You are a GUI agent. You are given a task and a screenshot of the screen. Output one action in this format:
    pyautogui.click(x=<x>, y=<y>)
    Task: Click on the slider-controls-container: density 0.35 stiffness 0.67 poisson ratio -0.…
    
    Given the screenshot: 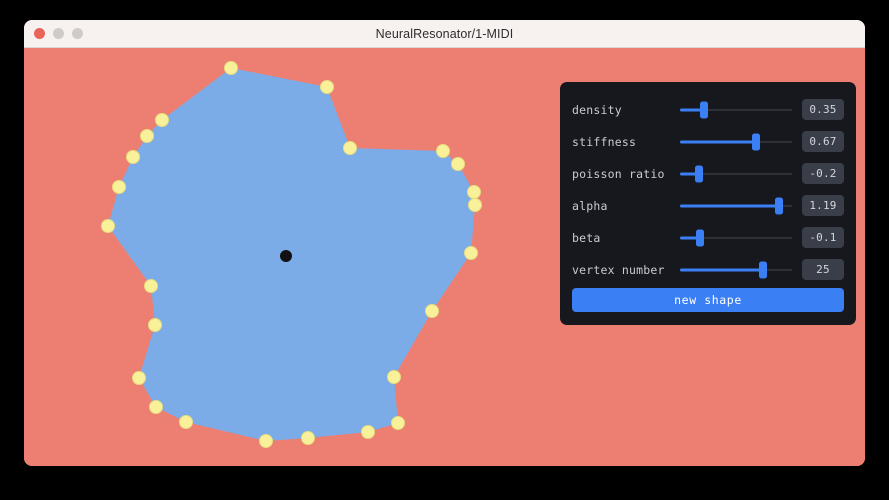 What is the action you would take?
    pyautogui.click(x=708, y=189)
    